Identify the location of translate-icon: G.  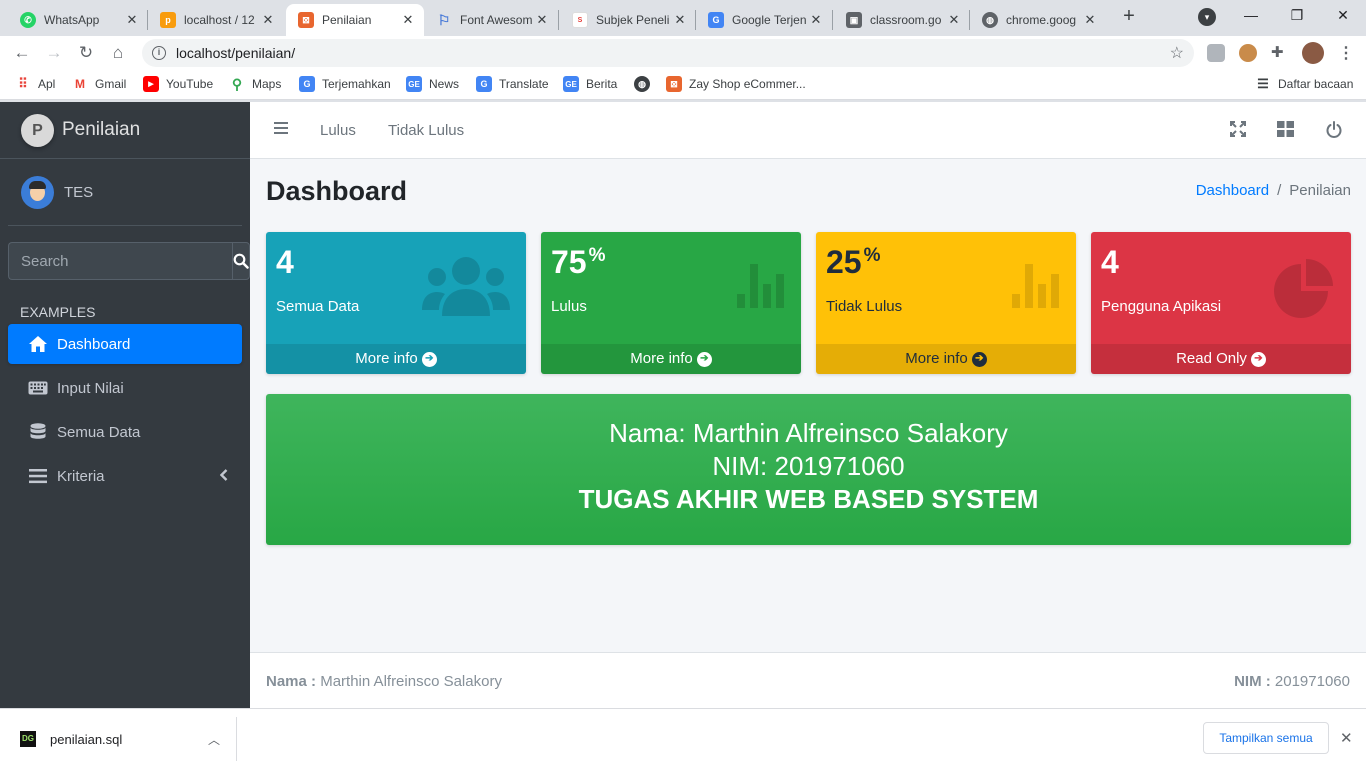
(307, 84).